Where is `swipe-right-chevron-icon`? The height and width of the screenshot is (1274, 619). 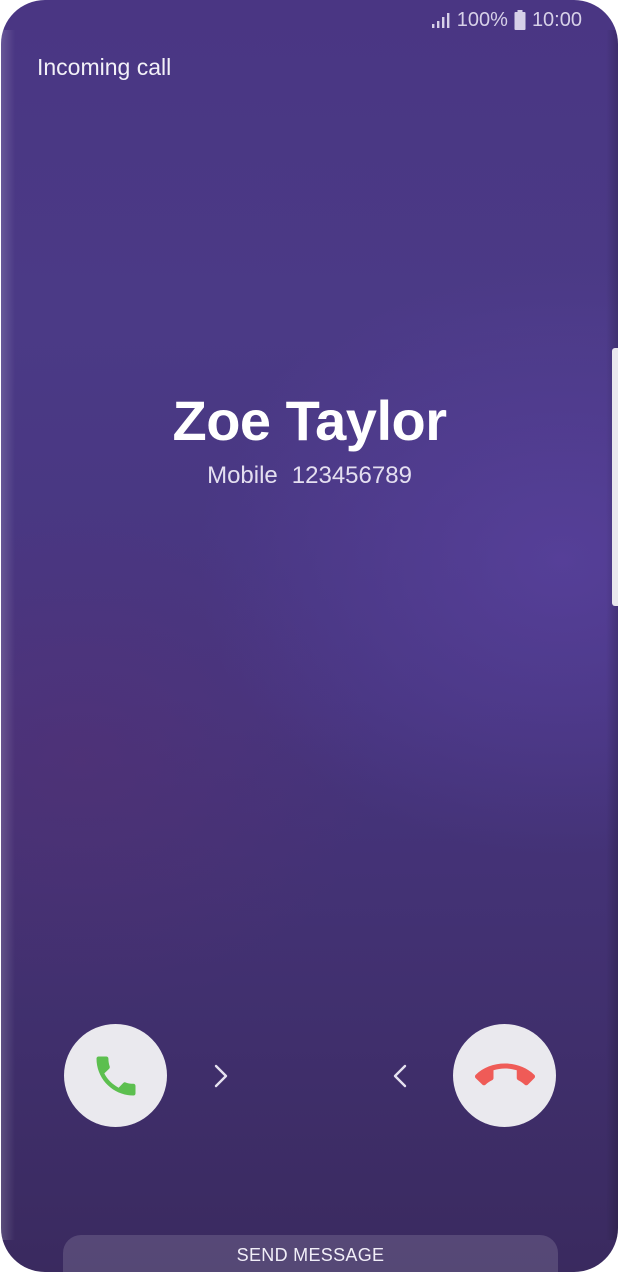 swipe-right-chevron-icon is located at coordinates (221, 1076).